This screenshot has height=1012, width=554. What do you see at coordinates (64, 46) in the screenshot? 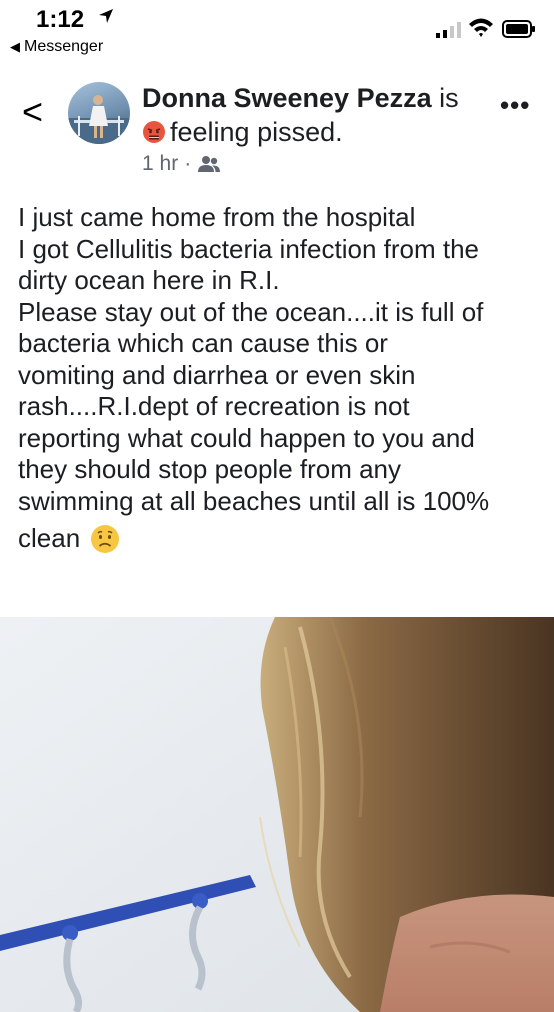
I see `back-app-label: Messenger` at bounding box center [64, 46].